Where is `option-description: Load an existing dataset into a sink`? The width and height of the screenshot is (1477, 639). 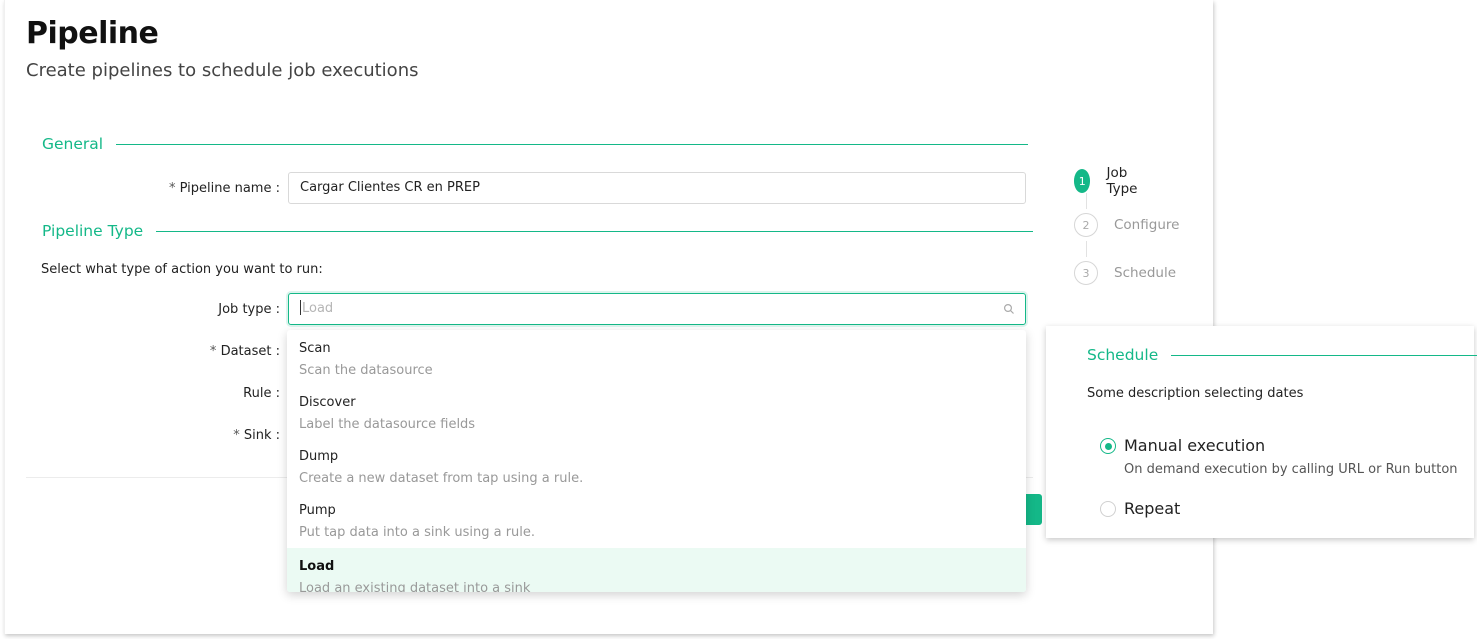 option-description: Load an existing dataset into a sink is located at coordinates (415, 586).